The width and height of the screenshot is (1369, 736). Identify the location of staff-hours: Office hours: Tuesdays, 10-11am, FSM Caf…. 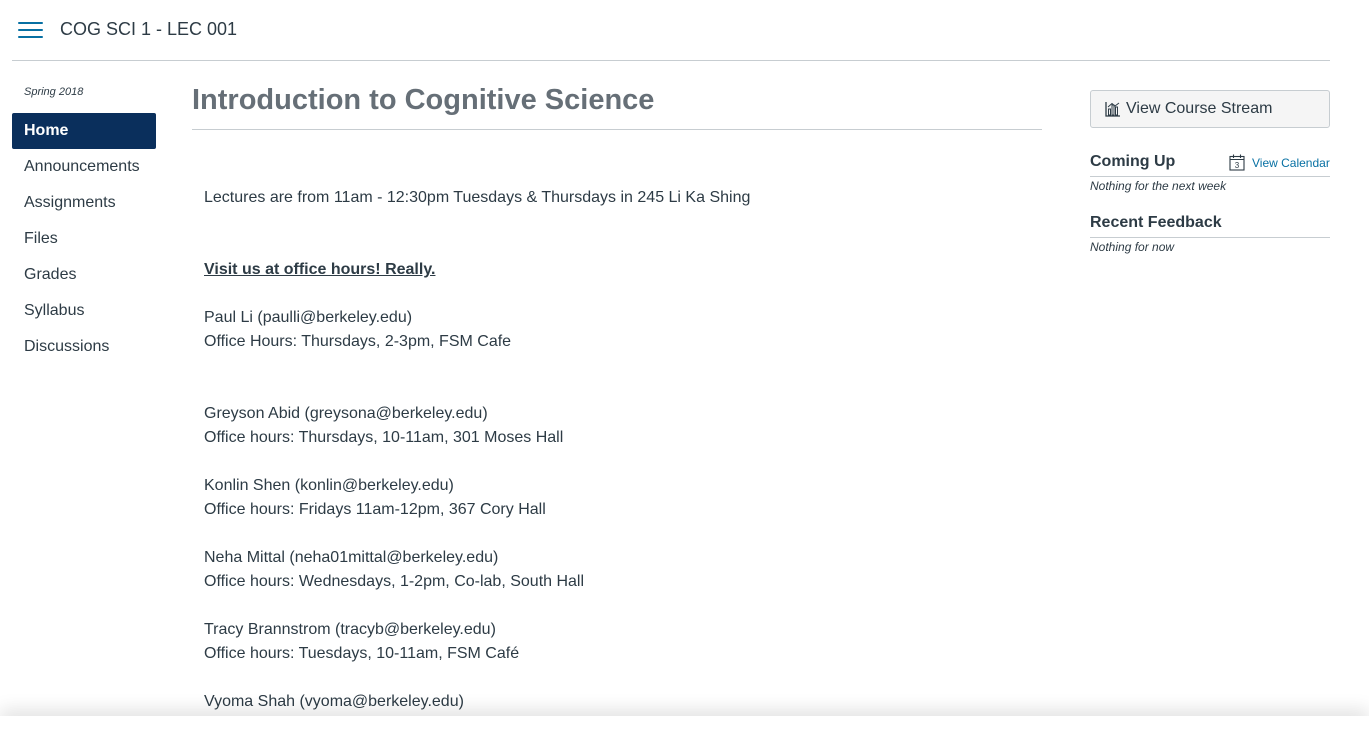
(362, 653).